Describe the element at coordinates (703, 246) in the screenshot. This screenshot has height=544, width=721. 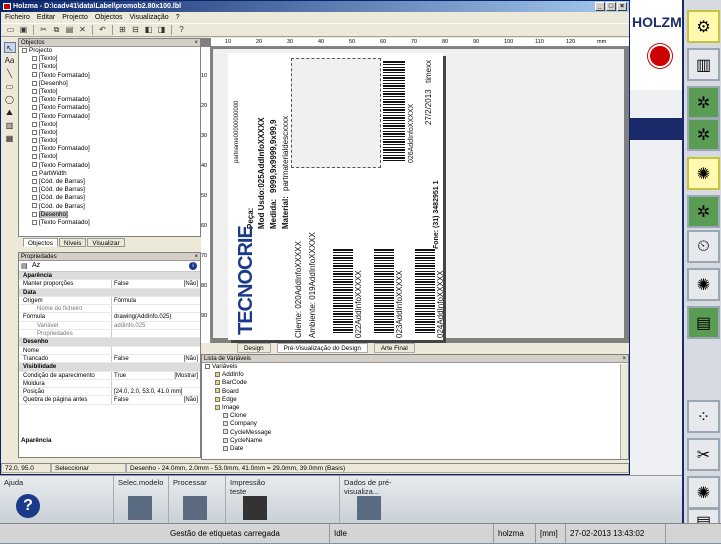
I see `measure-icon: ⏲` at that location.